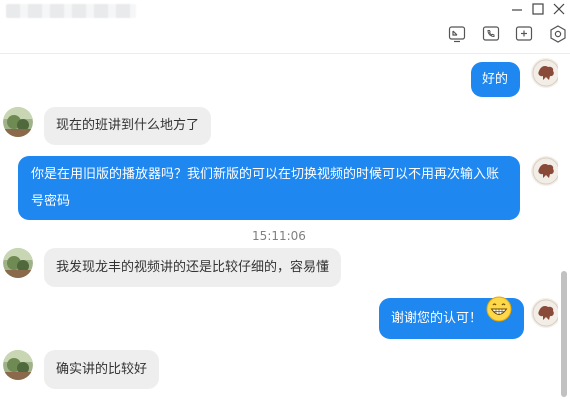 The width and height of the screenshot is (570, 409). I want to click on message-text: 好的, so click(495, 79).